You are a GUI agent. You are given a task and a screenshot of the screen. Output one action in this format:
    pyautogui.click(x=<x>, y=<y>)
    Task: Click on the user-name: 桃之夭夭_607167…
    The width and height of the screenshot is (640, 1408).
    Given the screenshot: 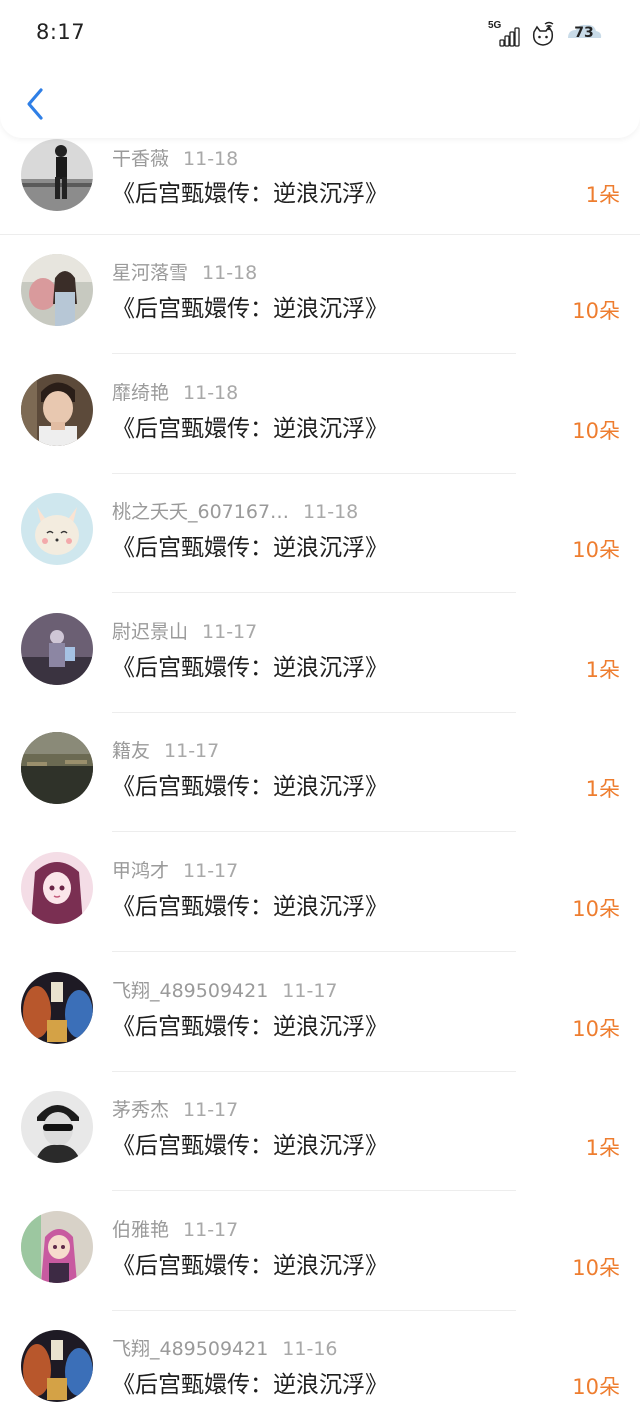 What is the action you would take?
    pyautogui.click(x=201, y=512)
    